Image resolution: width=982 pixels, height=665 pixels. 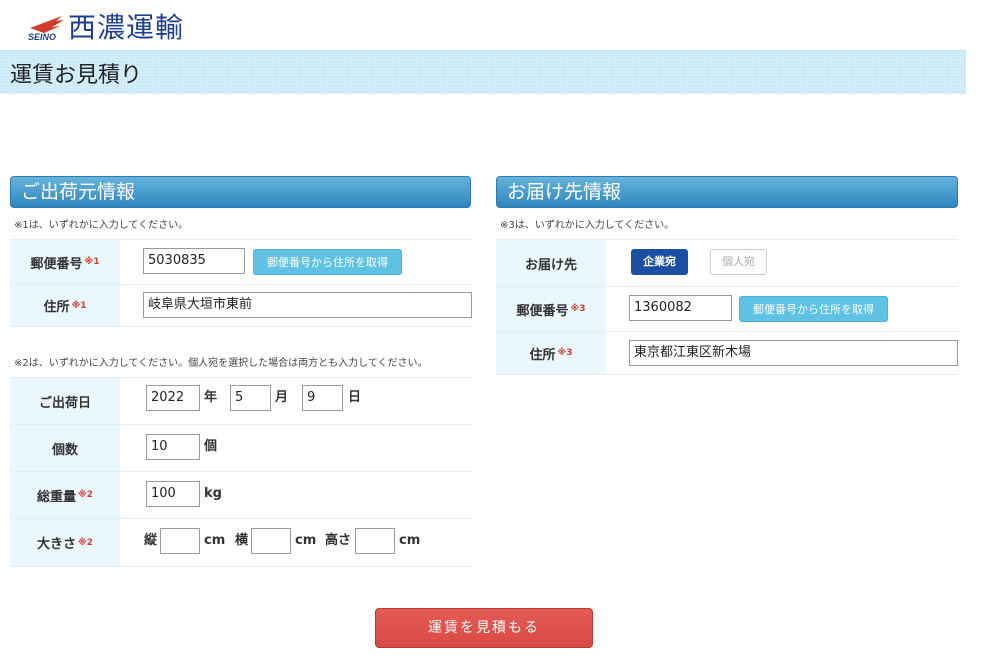 I want to click on consignee-note-3: ※3は、いずれかに入力してください。, so click(x=587, y=225).